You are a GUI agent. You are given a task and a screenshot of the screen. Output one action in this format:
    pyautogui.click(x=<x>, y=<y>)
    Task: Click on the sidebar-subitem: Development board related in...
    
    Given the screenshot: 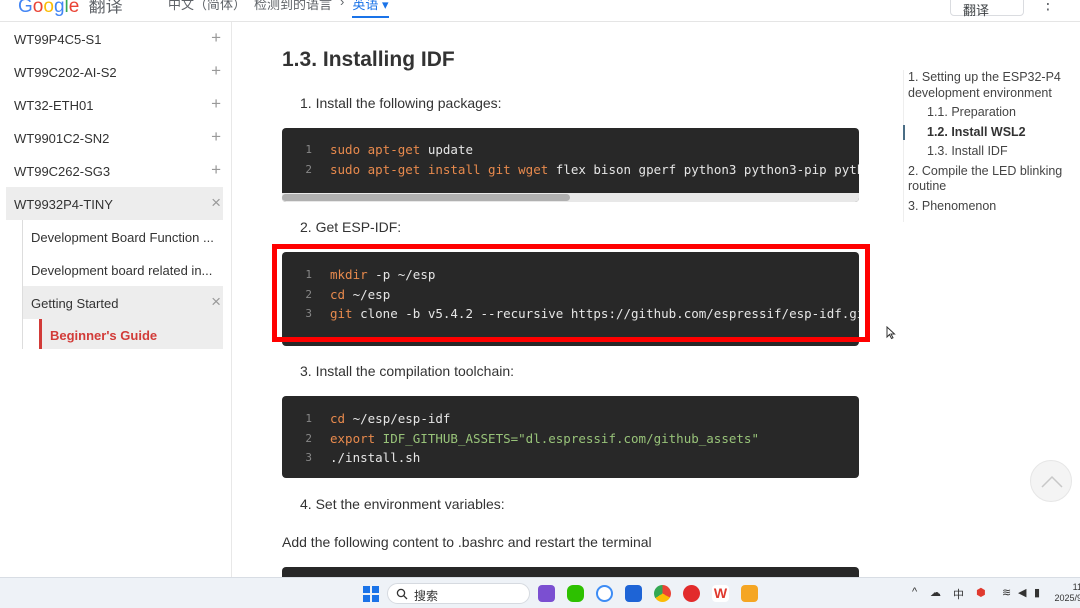 What is the action you would take?
    pyautogui.click(x=123, y=269)
    